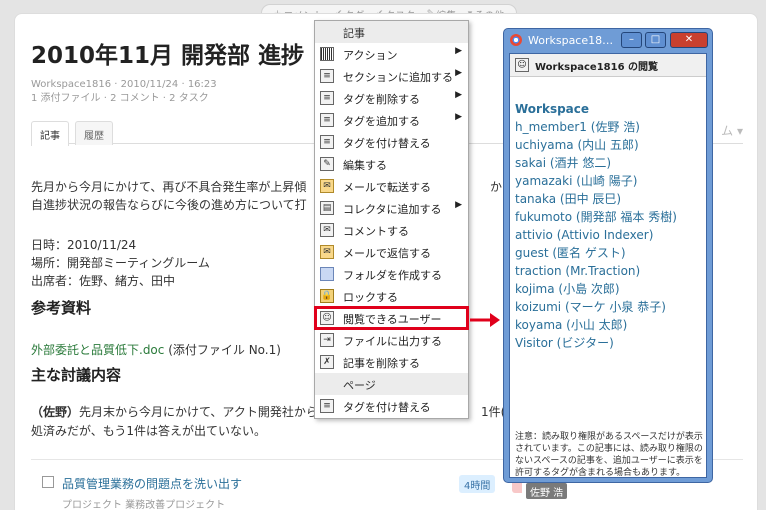 Image resolution: width=766 pixels, height=510 pixels. What do you see at coordinates (485, 320) in the screenshot?
I see `red-arrow-annotation` at bounding box center [485, 320].